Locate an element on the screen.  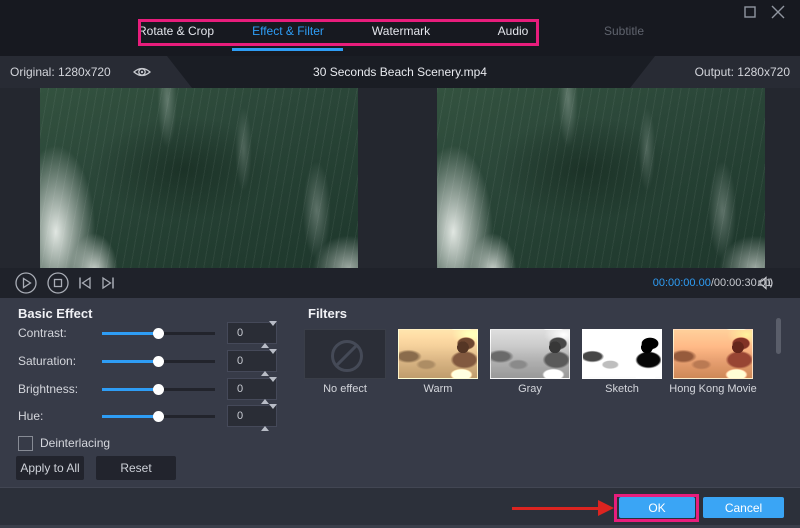
basic-effect-title: Basic Effect is located at coordinates (55, 313).